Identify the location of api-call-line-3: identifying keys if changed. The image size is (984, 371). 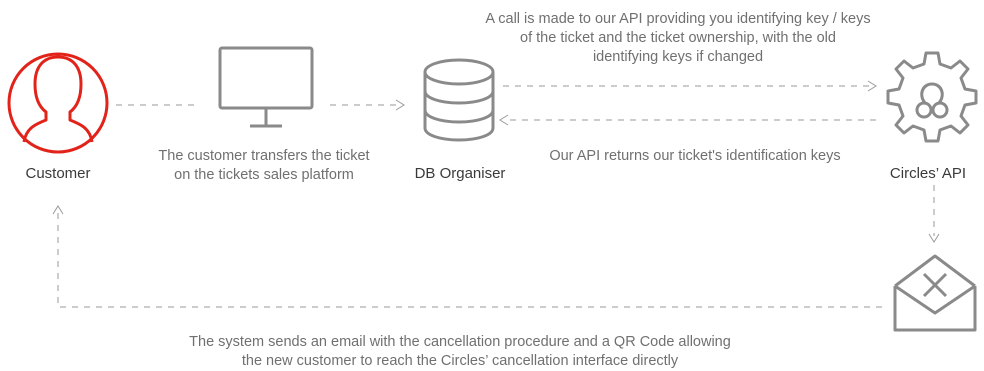
(678, 57).